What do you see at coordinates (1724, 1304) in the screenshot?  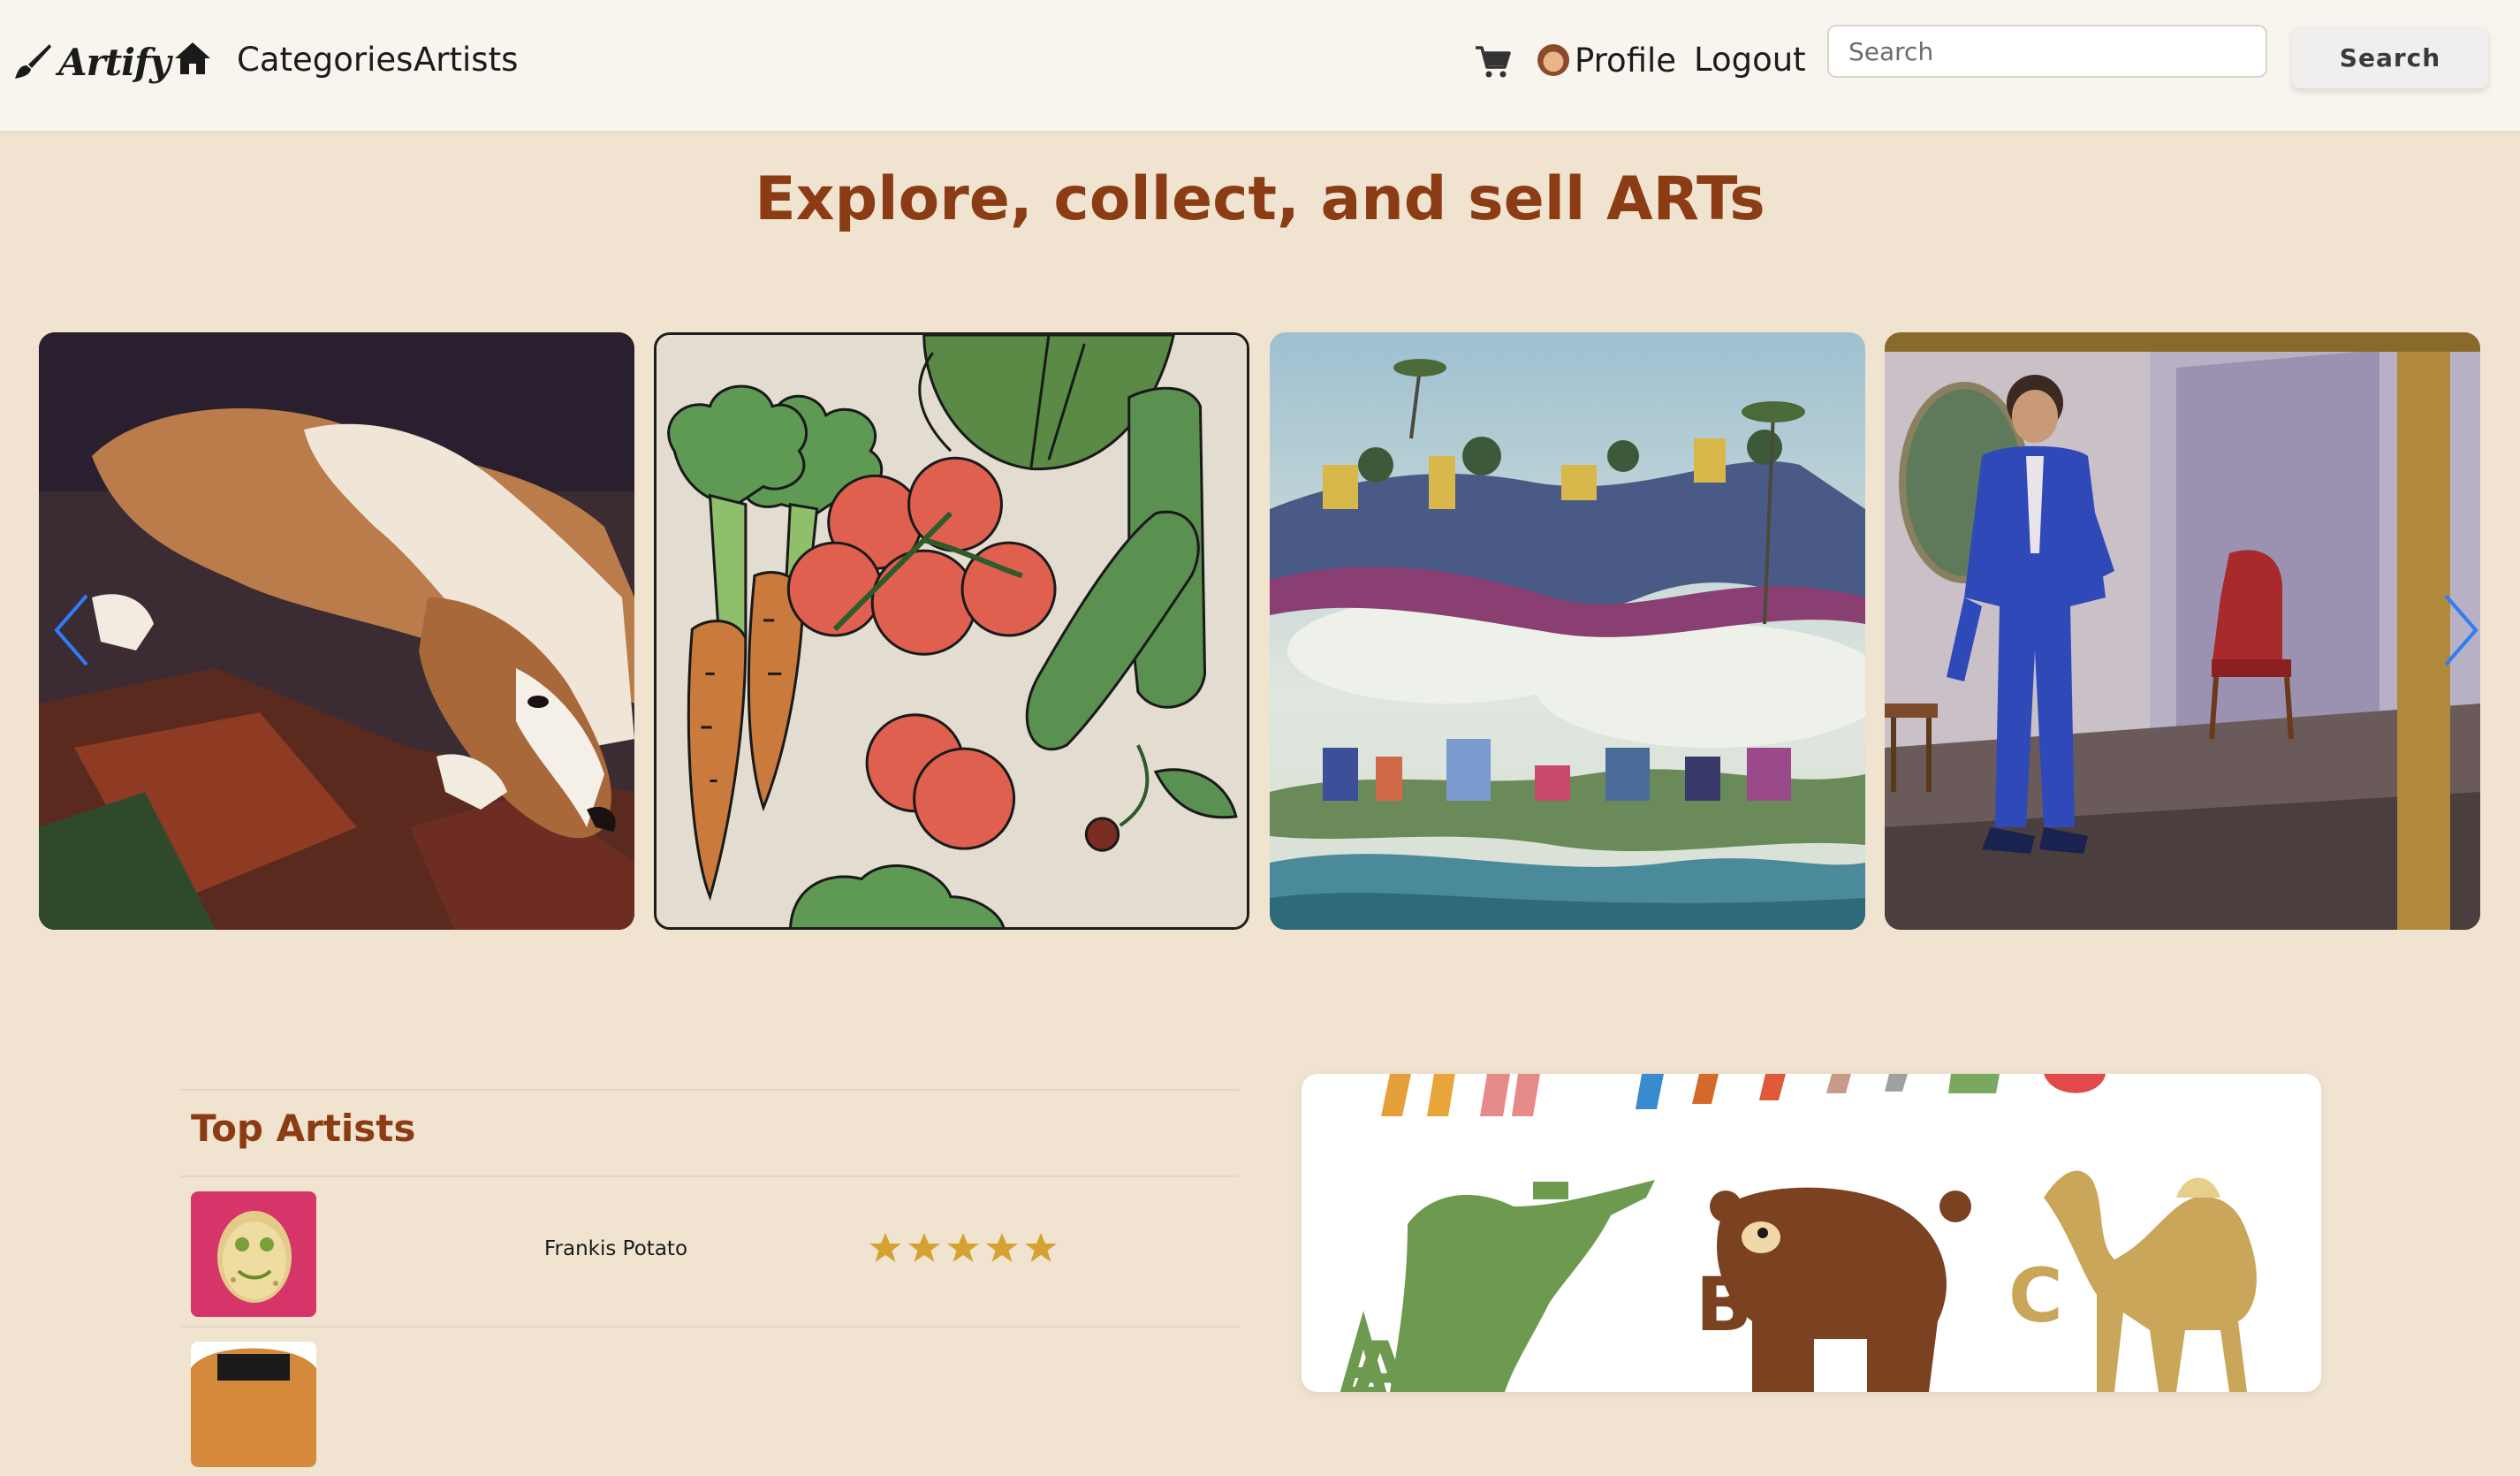 I see `letter-b: B` at bounding box center [1724, 1304].